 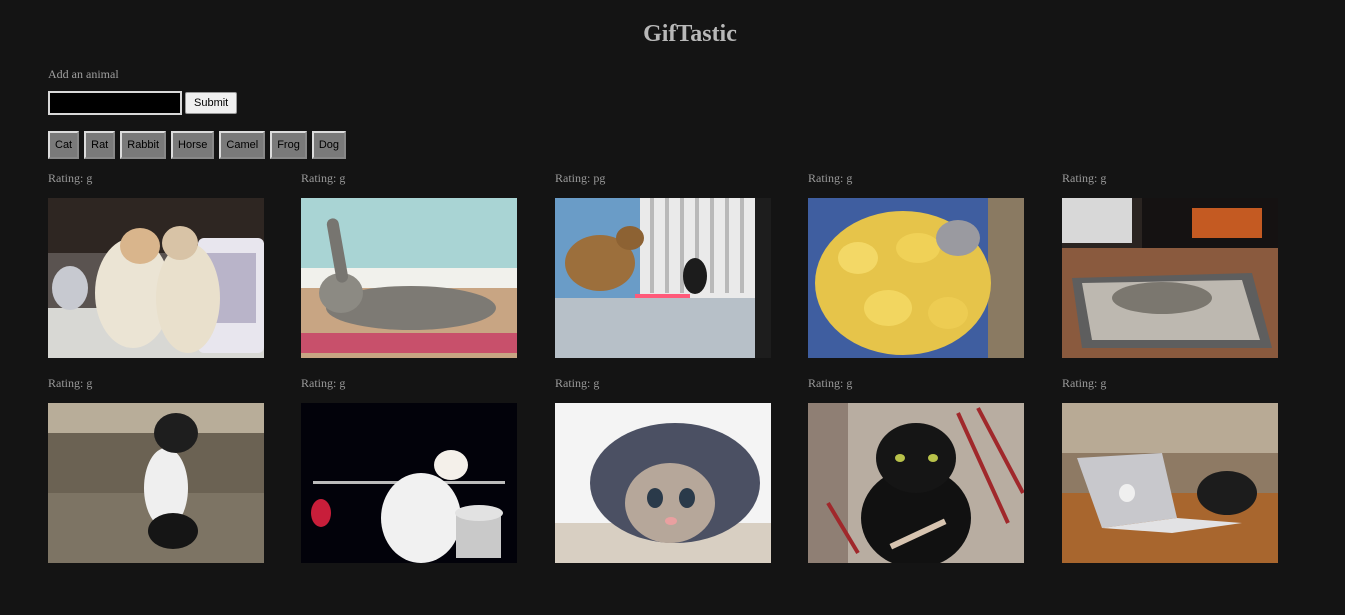 I want to click on animal-button-dog: Dog, so click(x=328, y=145).